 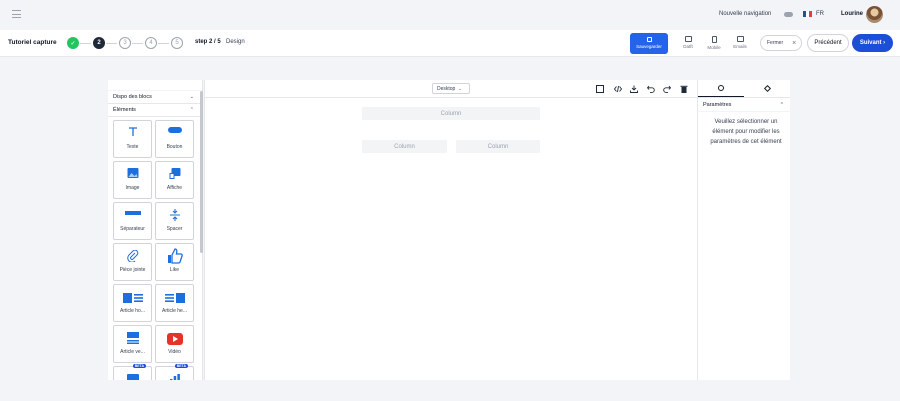 What do you see at coordinates (807, 14) in the screenshot?
I see `french-flag-icon` at bounding box center [807, 14].